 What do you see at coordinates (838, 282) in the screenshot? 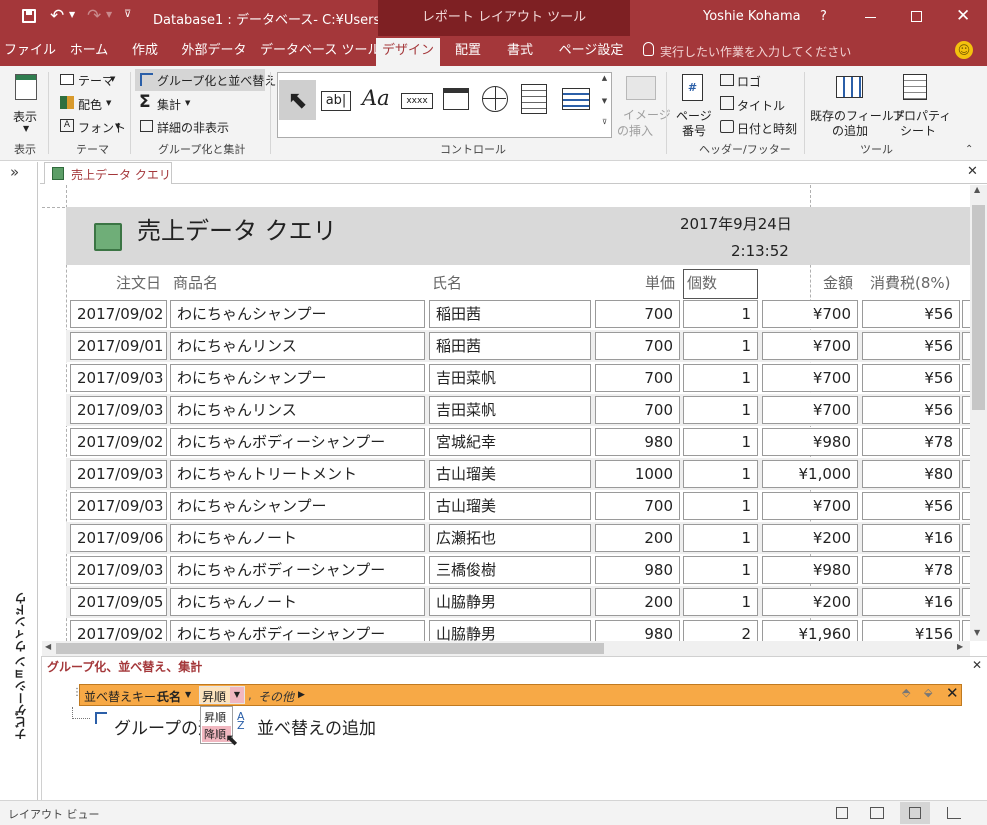
I see `column-header-amount: 金額` at bounding box center [838, 282].